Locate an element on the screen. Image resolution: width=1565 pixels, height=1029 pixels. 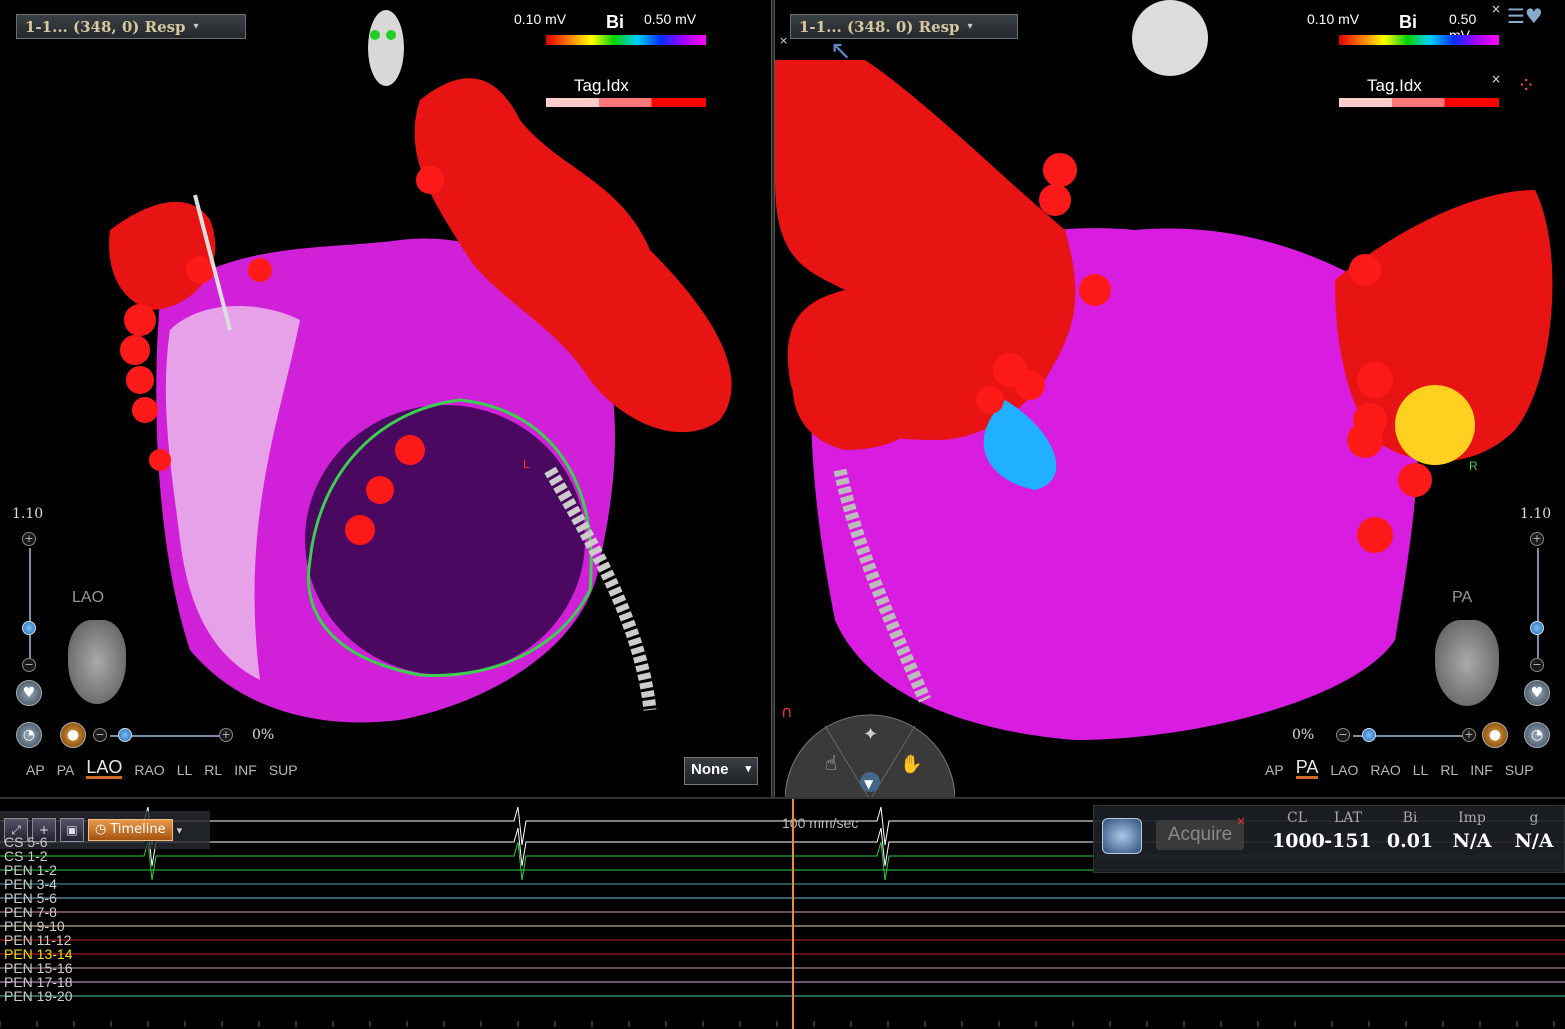
right-view-ap: AP is located at coordinates (1274, 770).